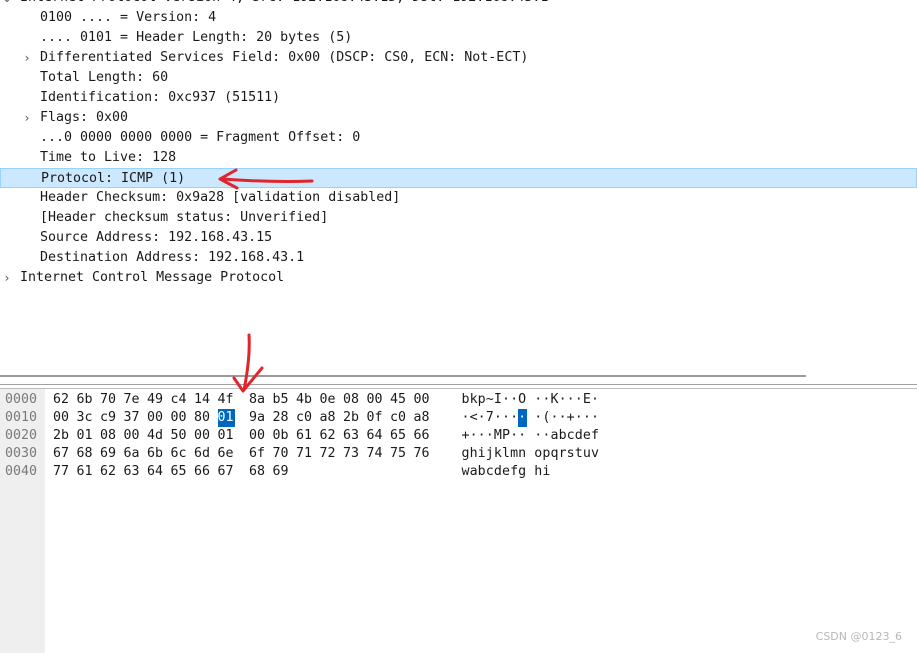  I want to click on tree-row: ...0 0000 0000 0000 = Fragment Offset: 0, so click(458, 138).